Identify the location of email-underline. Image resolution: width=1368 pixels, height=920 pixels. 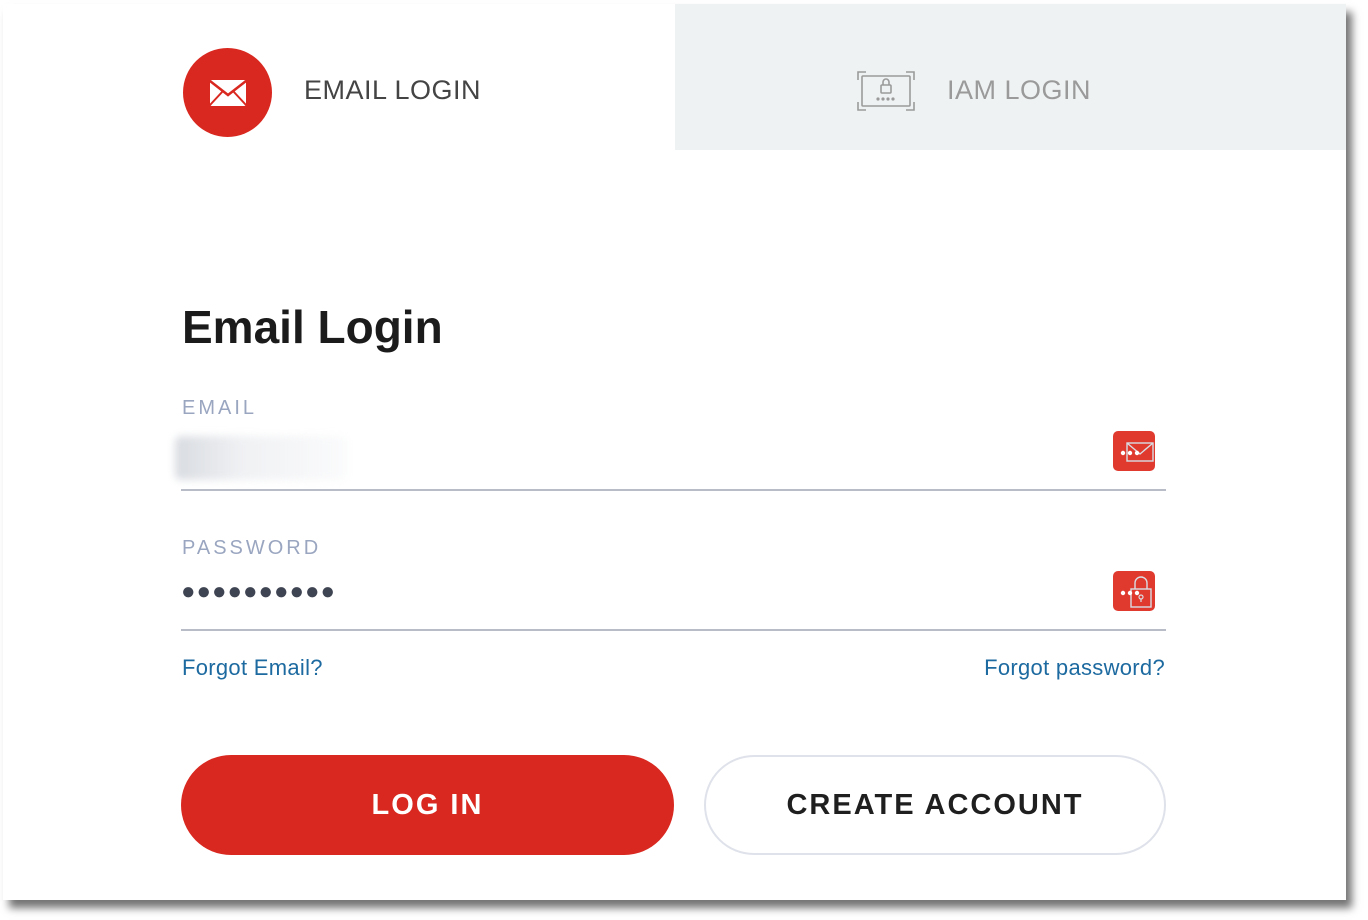
(673, 490).